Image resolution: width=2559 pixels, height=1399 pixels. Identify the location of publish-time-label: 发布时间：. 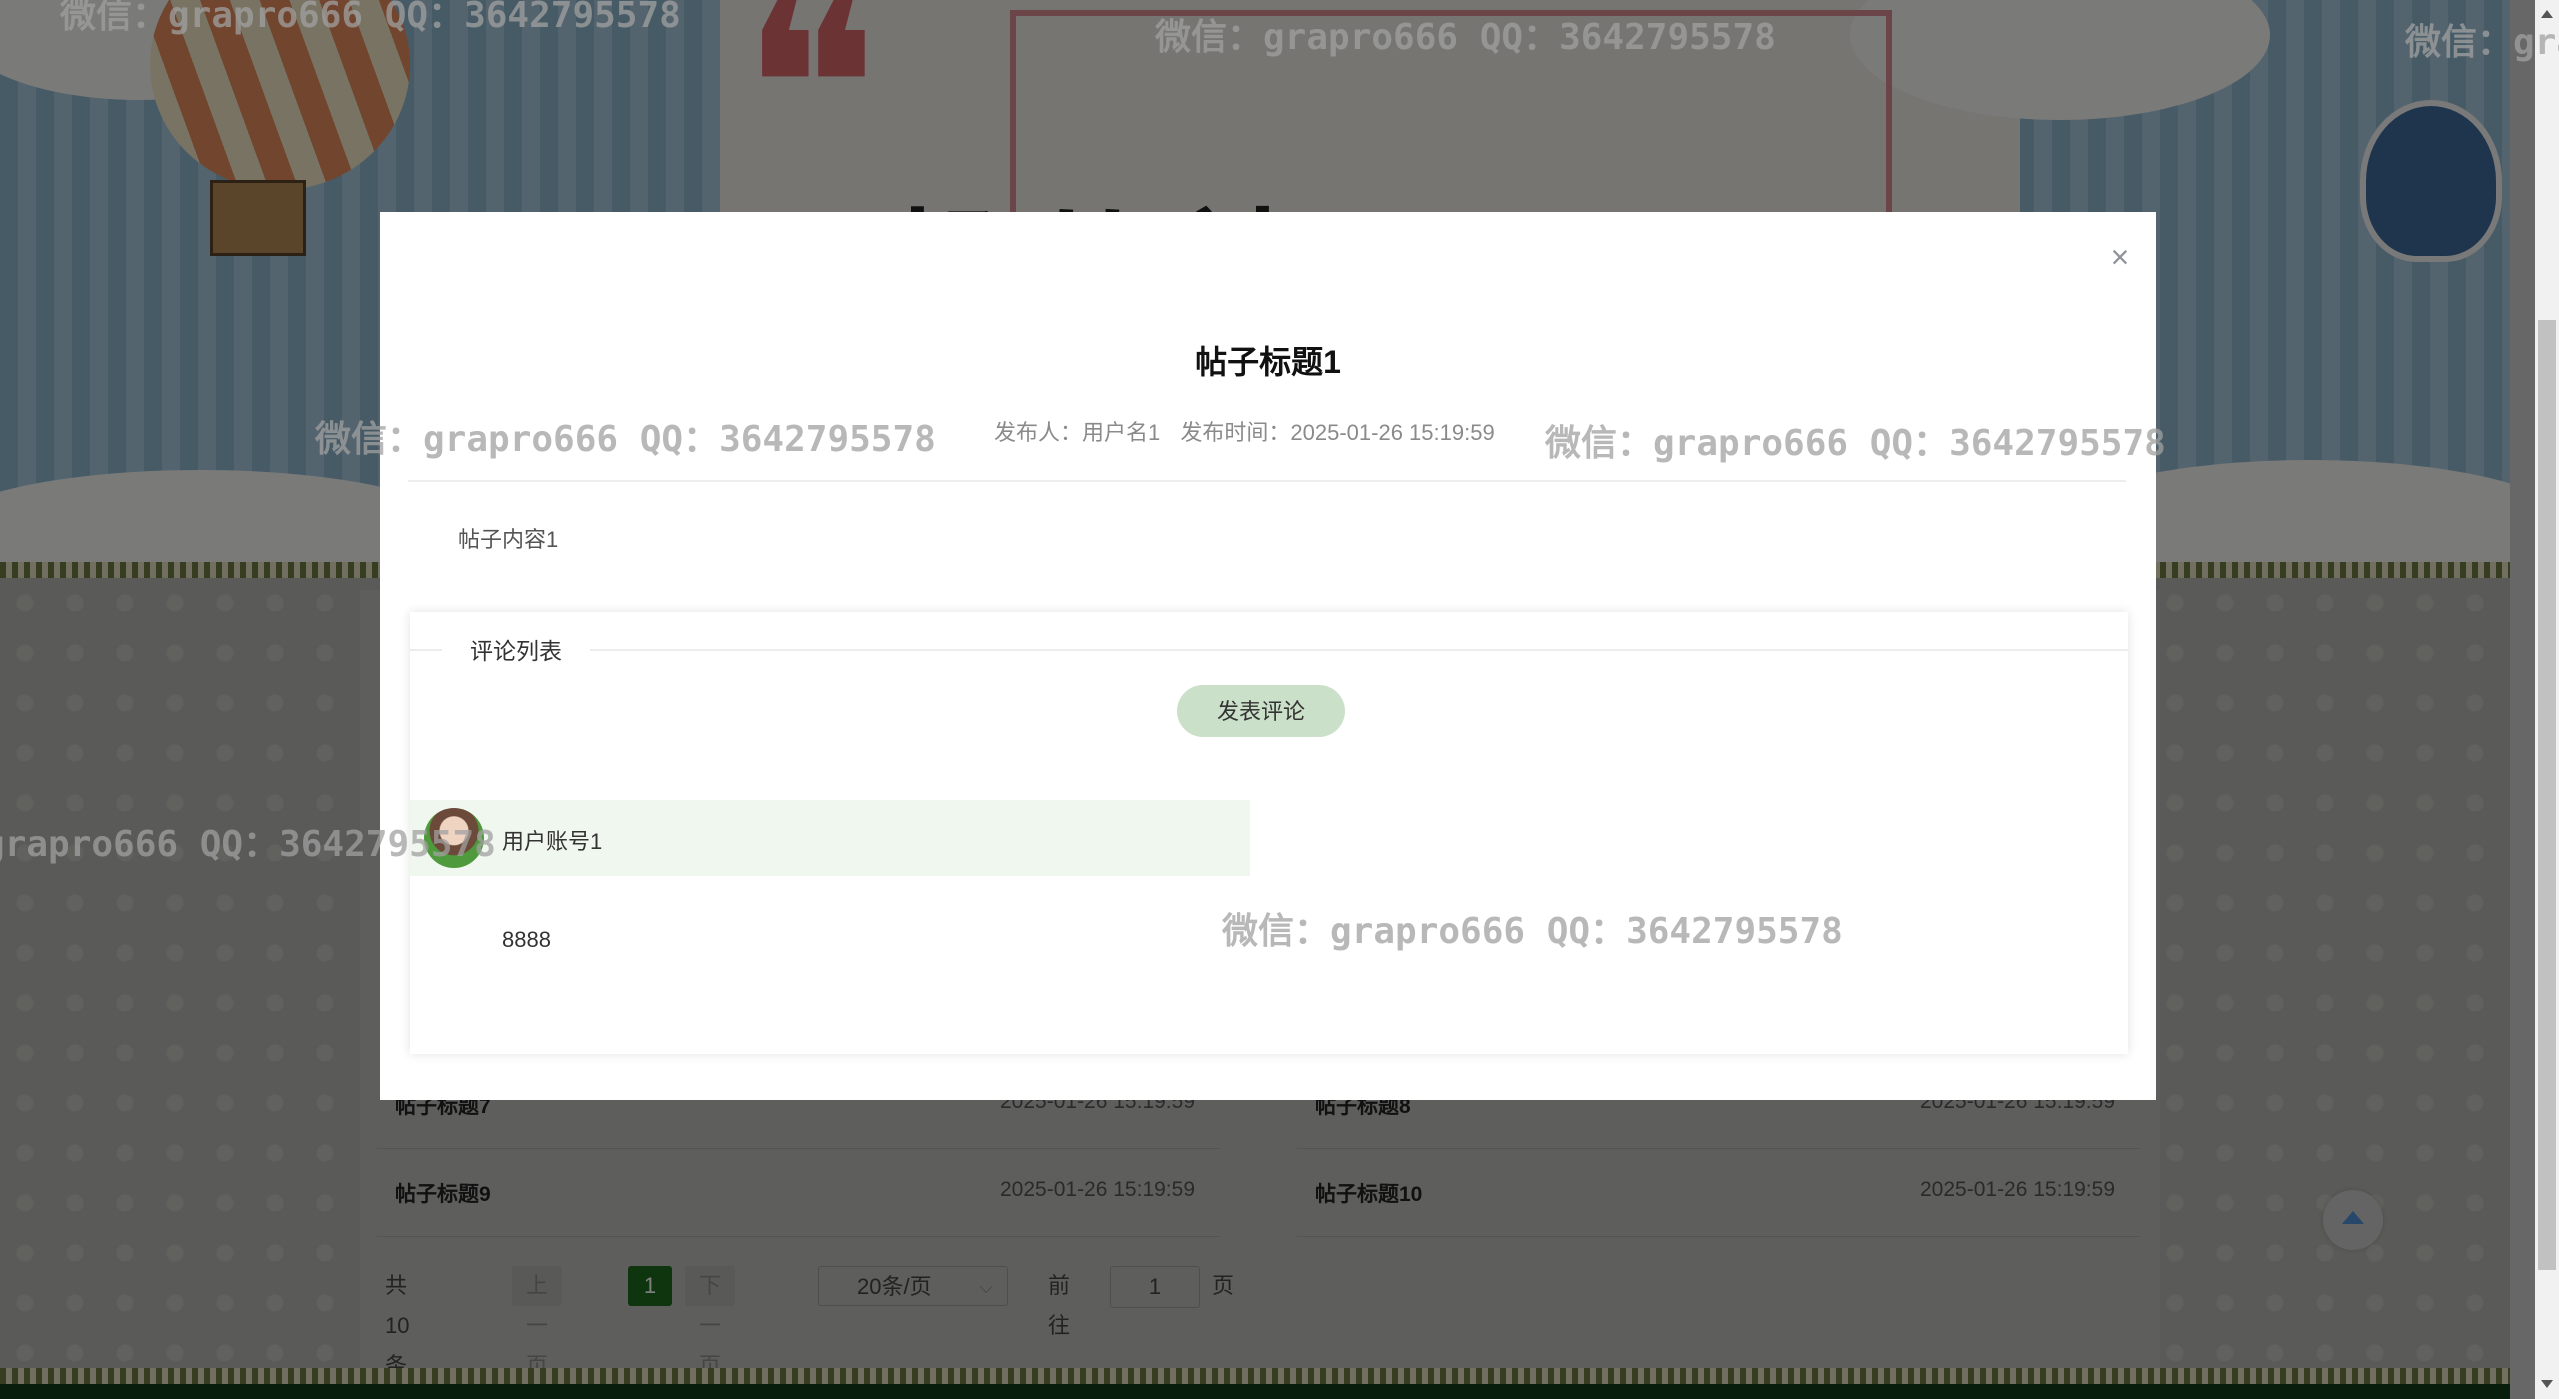
(1235, 432).